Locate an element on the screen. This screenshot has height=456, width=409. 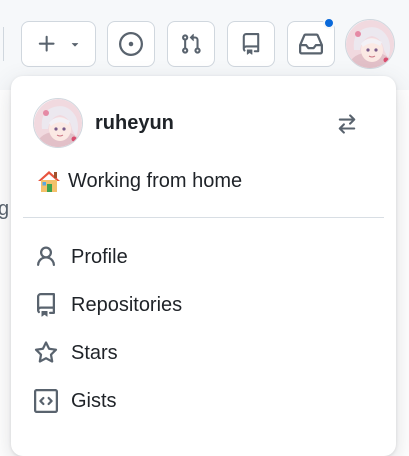
background-text-fragment: g is located at coordinates (4, 209).